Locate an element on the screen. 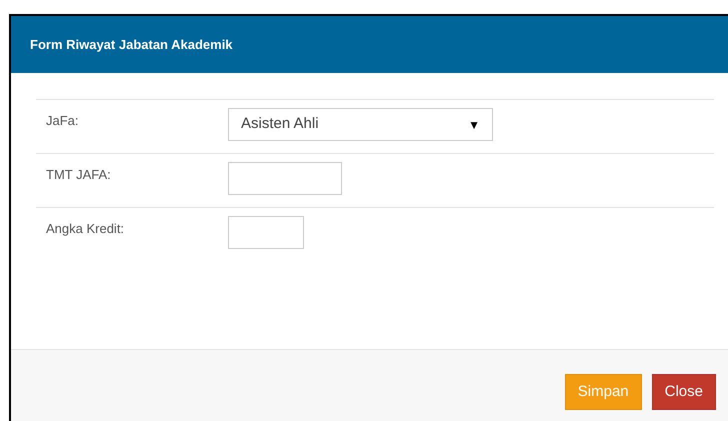  field-label: JaFa: is located at coordinates (62, 121).